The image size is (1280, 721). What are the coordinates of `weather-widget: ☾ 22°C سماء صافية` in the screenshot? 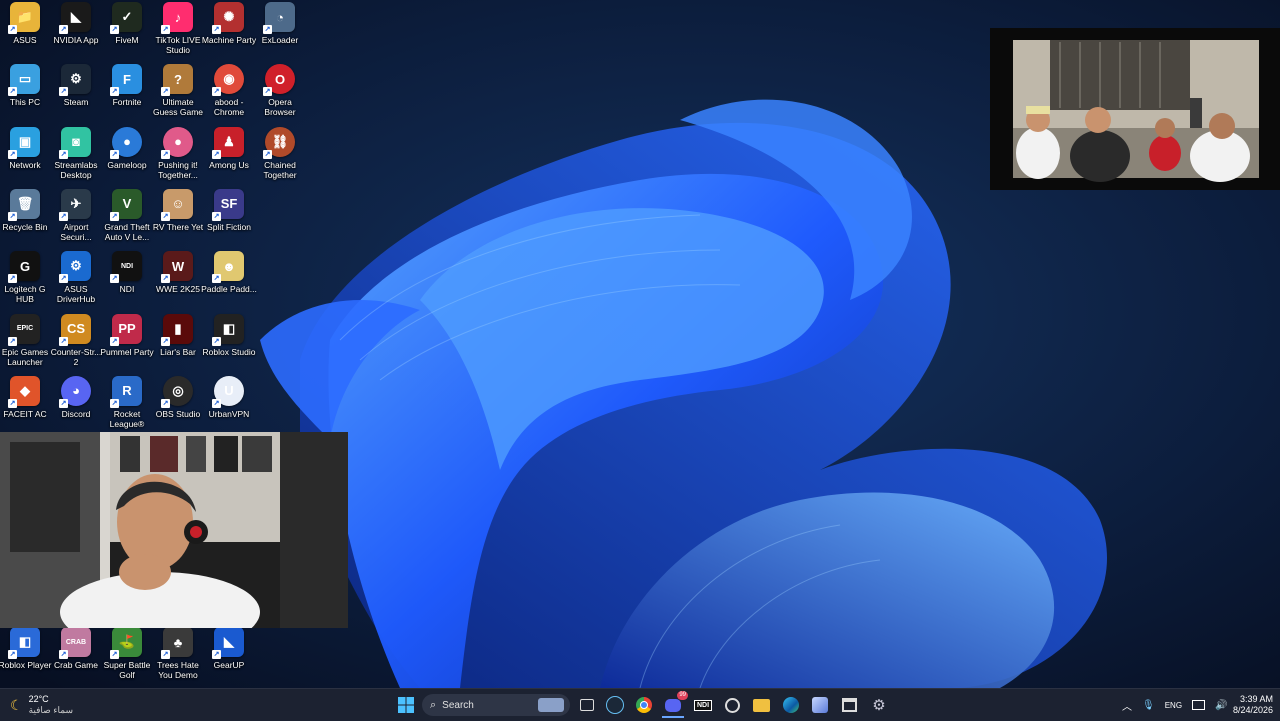 It's located at (41, 705).